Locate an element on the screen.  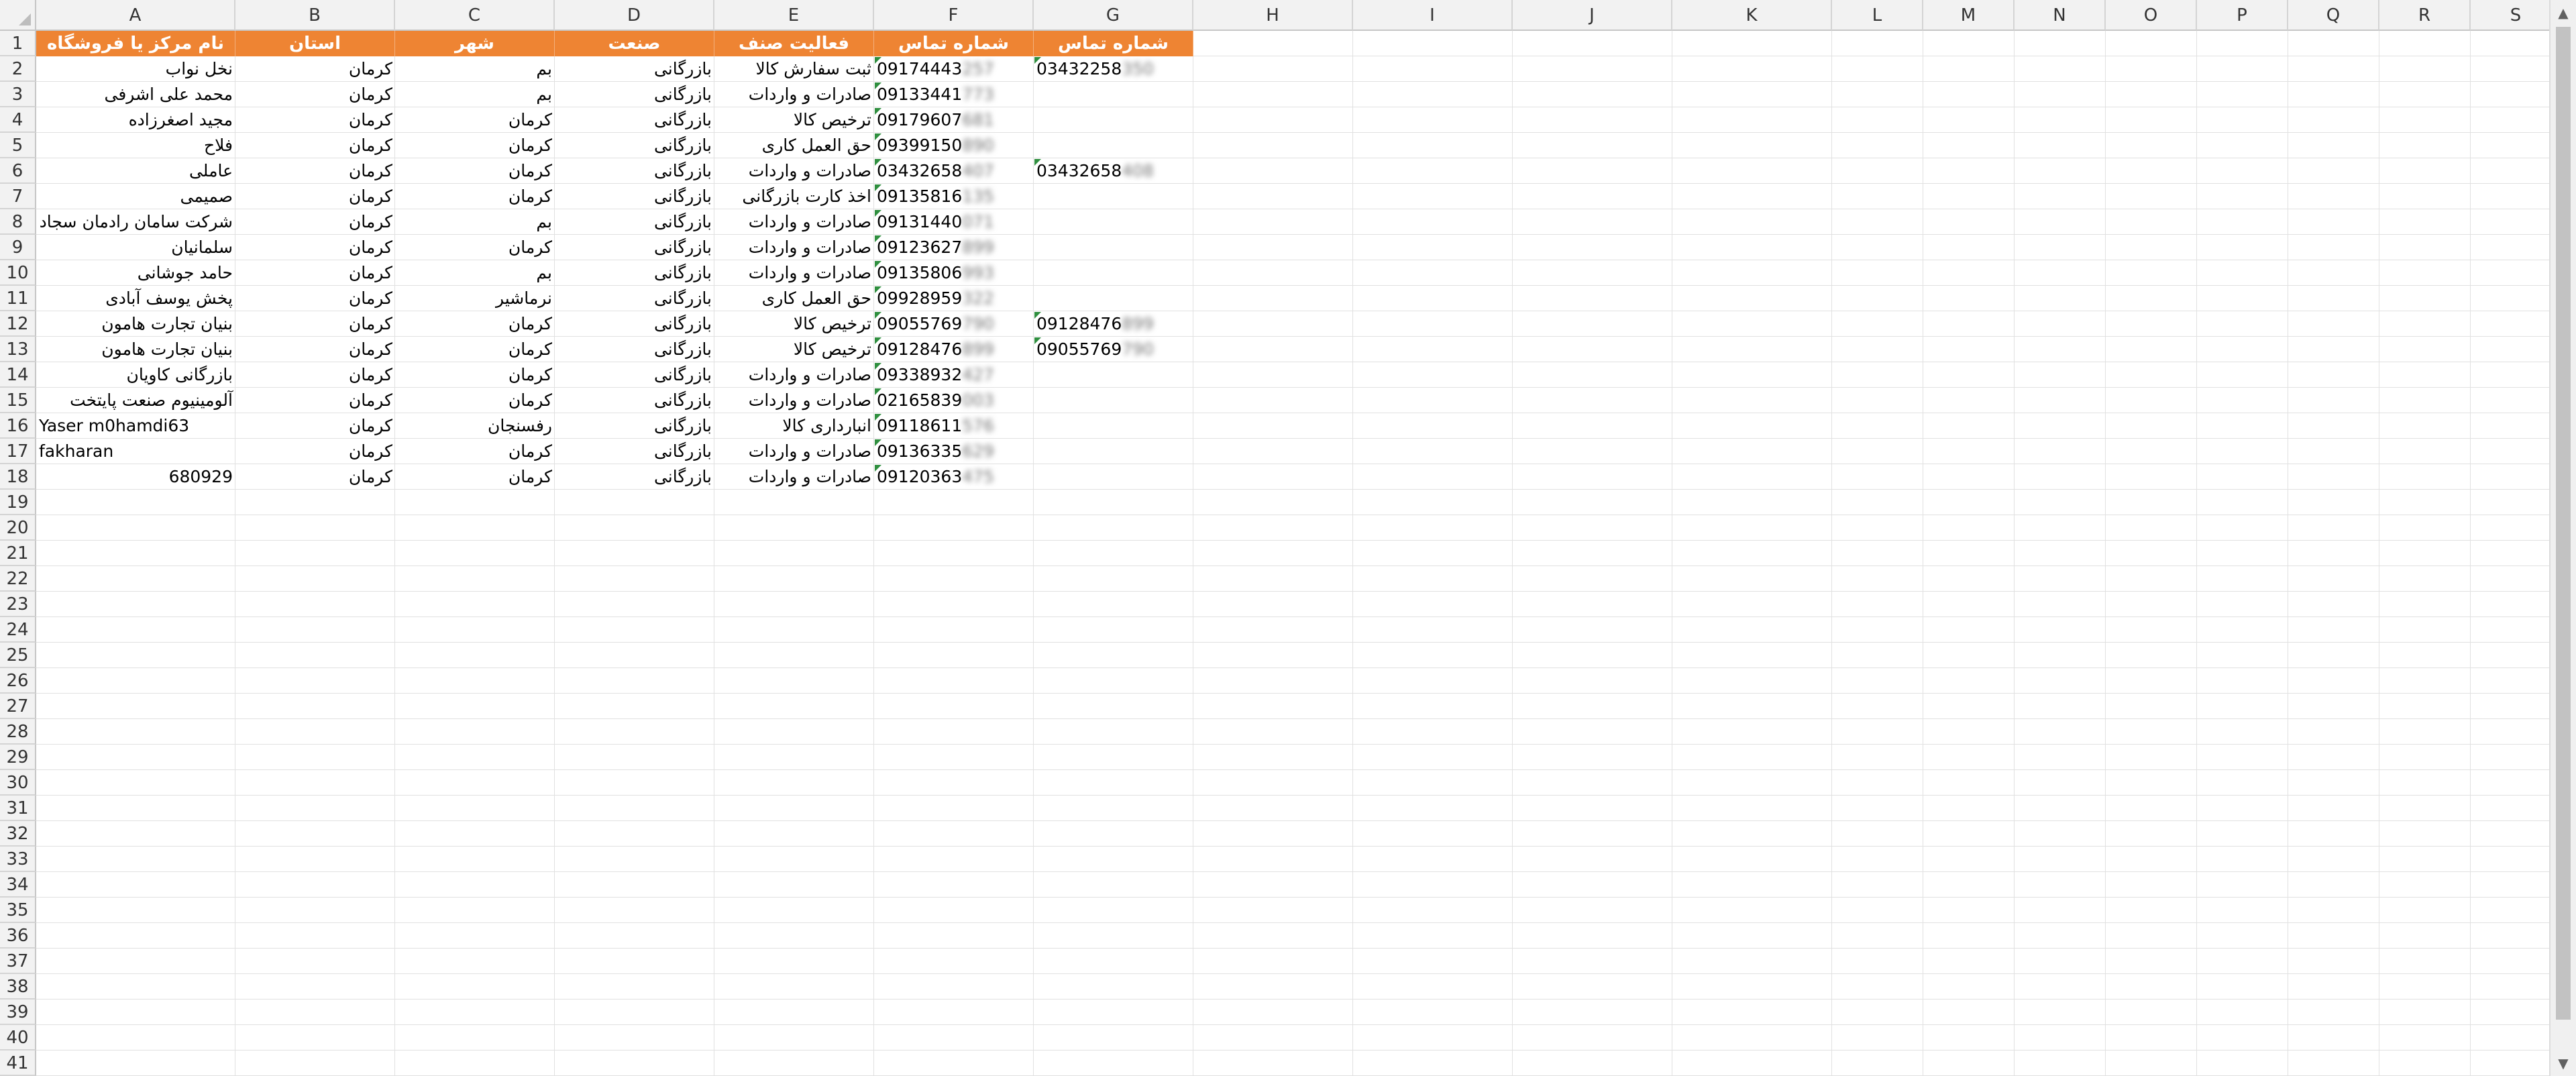
store-name-cell: بازرگانی کاویان is located at coordinates (135, 375).